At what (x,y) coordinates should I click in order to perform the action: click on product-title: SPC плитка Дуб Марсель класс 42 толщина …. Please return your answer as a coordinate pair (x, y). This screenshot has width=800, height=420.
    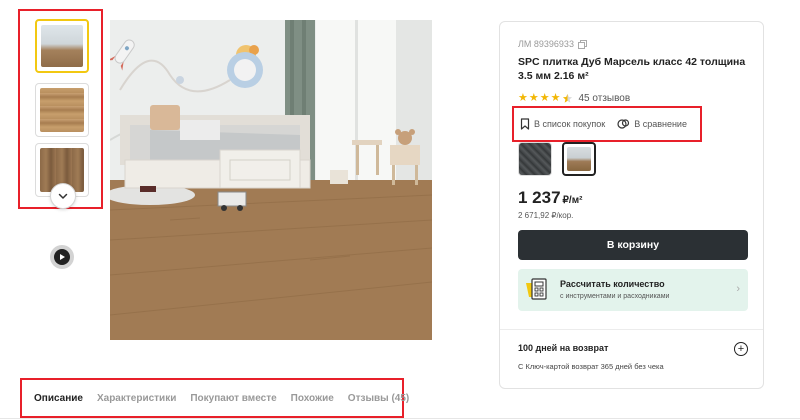
    Looking at the image, I should click on (632, 69).